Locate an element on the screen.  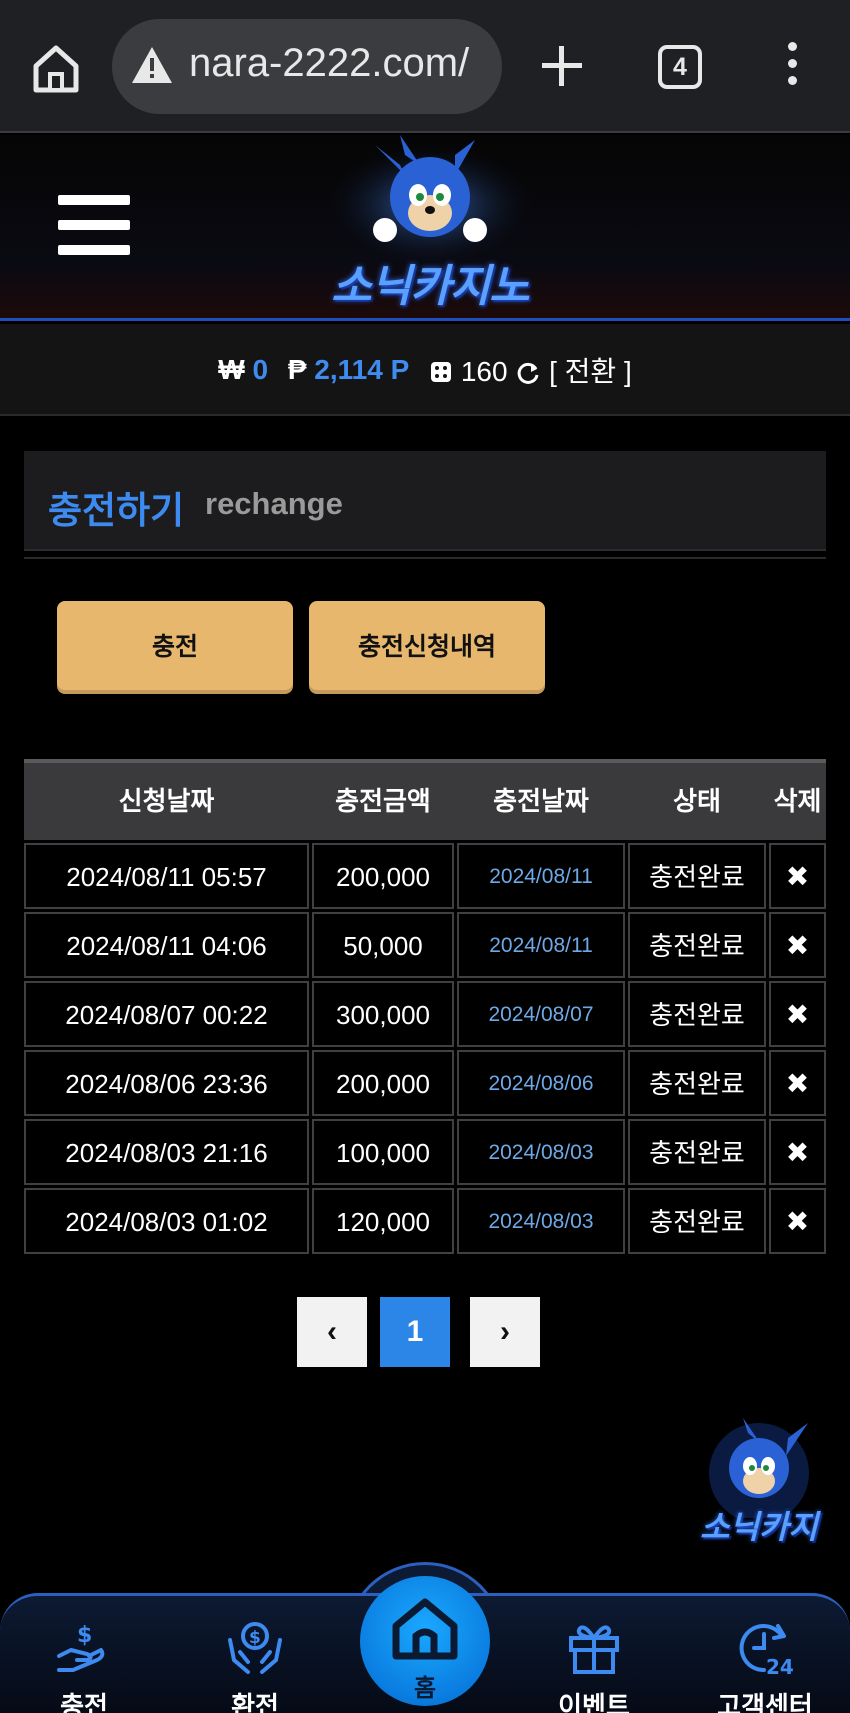
floating-logo-button: 소닉카지 is located at coordinates (759, 1488).